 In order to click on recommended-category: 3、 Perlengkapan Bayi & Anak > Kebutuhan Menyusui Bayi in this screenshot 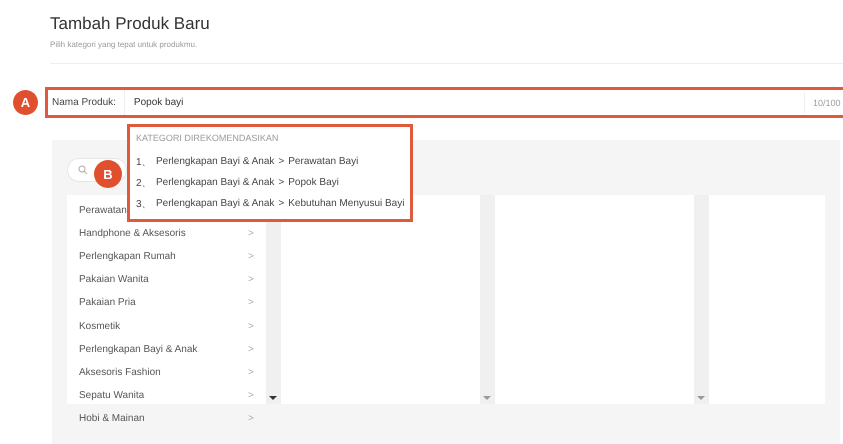, I will do `click(273, 203)`.